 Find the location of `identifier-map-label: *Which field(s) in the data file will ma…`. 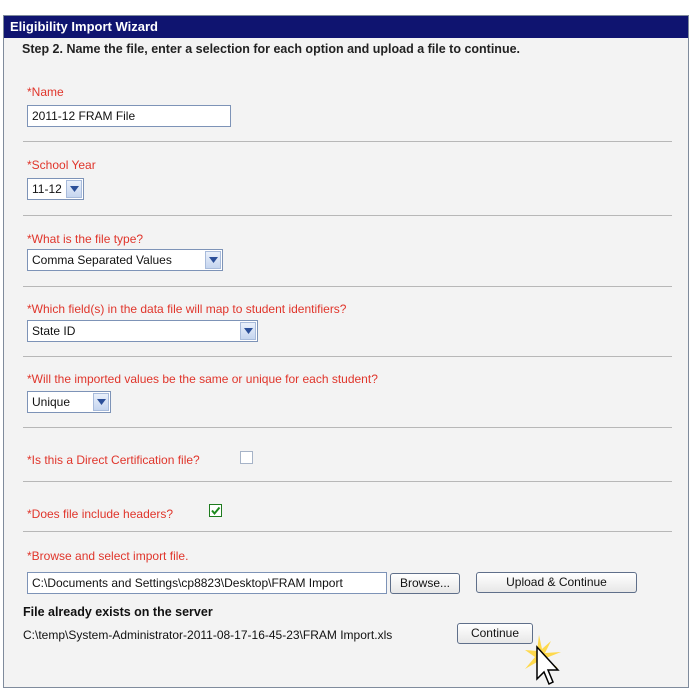

identifier-map-label: *Which field(s) in the data file will ma… is located at coordinates (187, 309).